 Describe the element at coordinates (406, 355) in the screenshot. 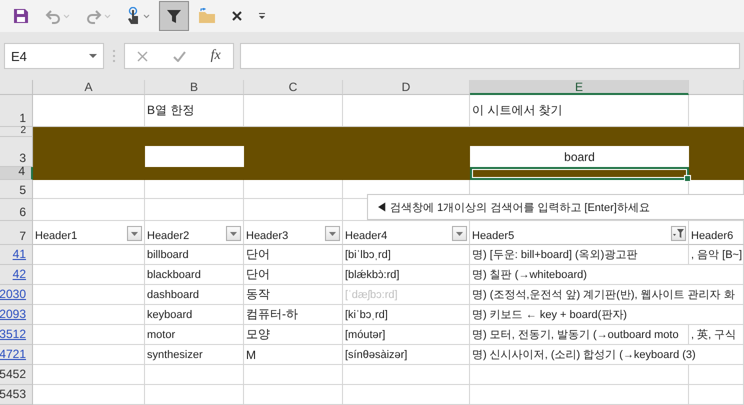

I see `table-cell: [sínθəsàizər]` at that location.